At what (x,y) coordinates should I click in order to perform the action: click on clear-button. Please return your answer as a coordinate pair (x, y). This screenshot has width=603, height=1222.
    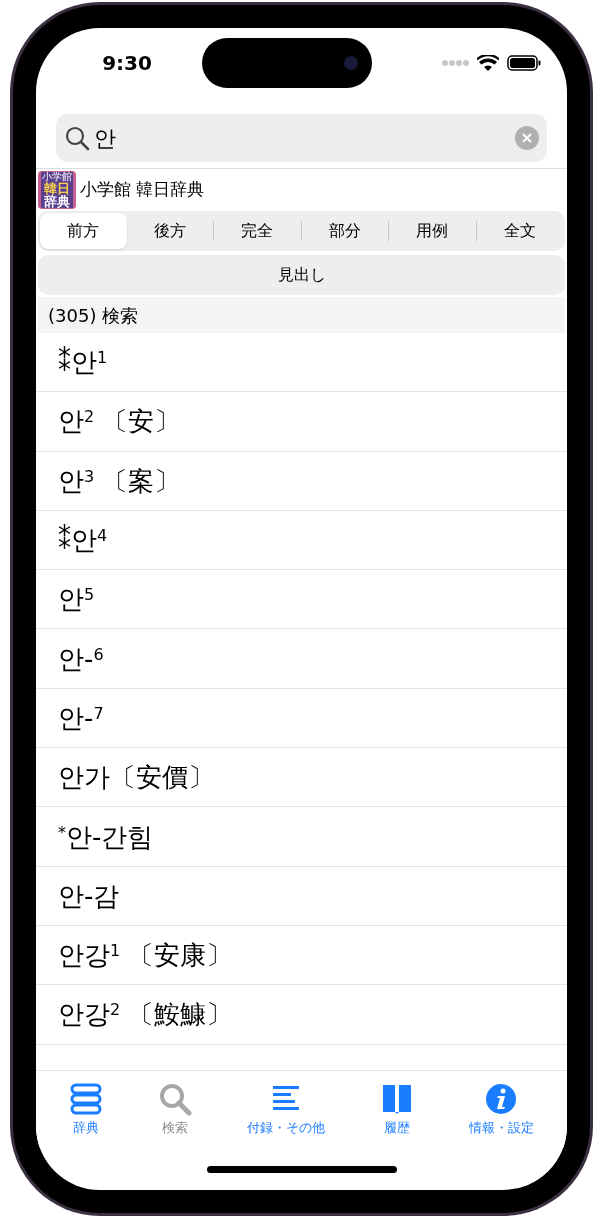
    Looking at the image, I should click on (527, 138).